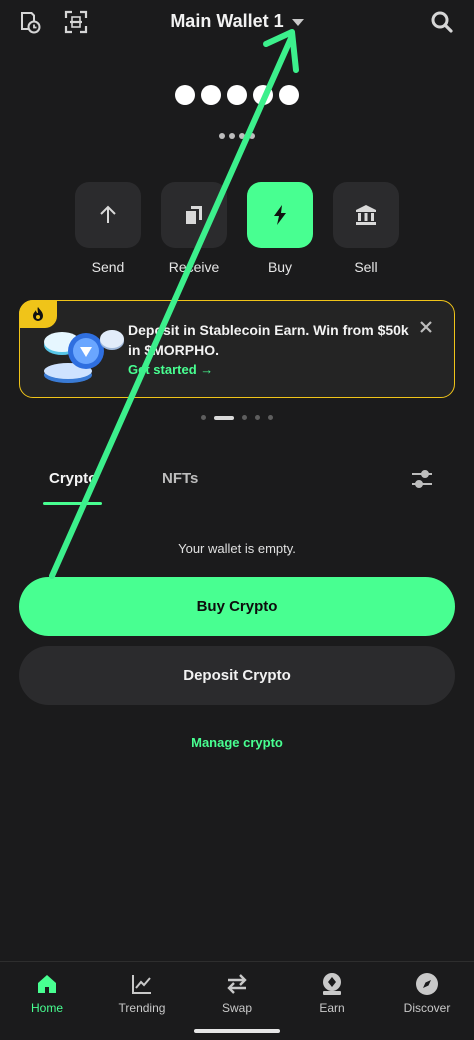  I want to click on buy-crypto-button: Buy Crypto, so click(237, 606).